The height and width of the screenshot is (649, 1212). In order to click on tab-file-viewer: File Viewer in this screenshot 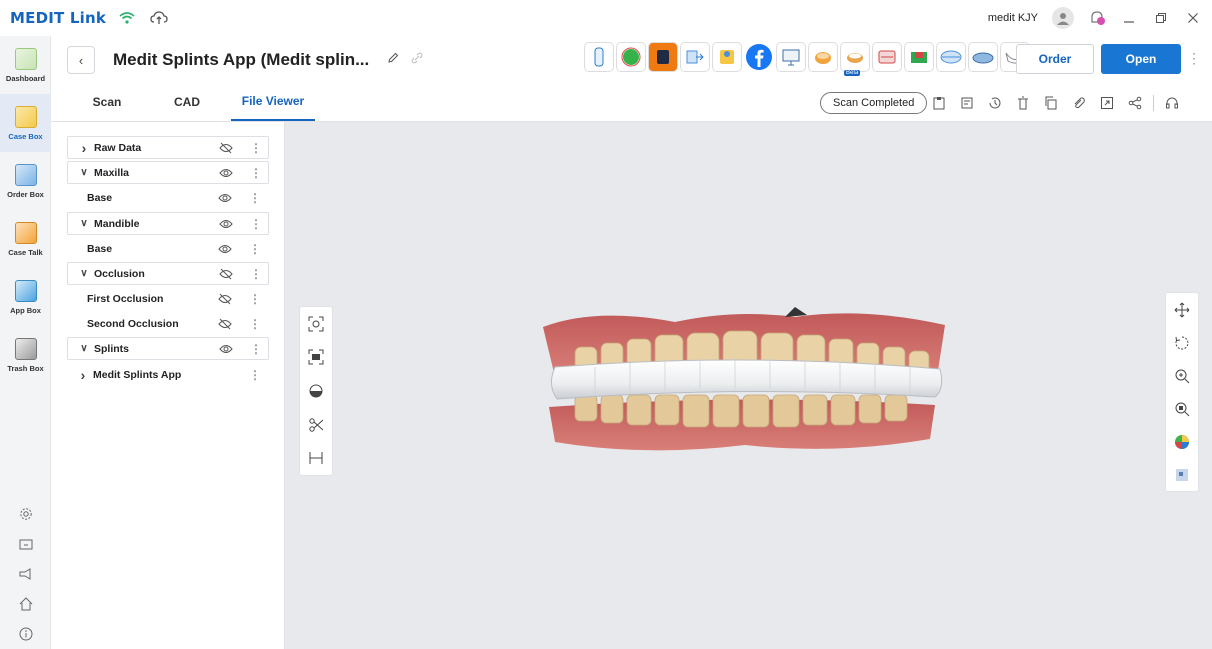, I will do `click(273, 102)`.